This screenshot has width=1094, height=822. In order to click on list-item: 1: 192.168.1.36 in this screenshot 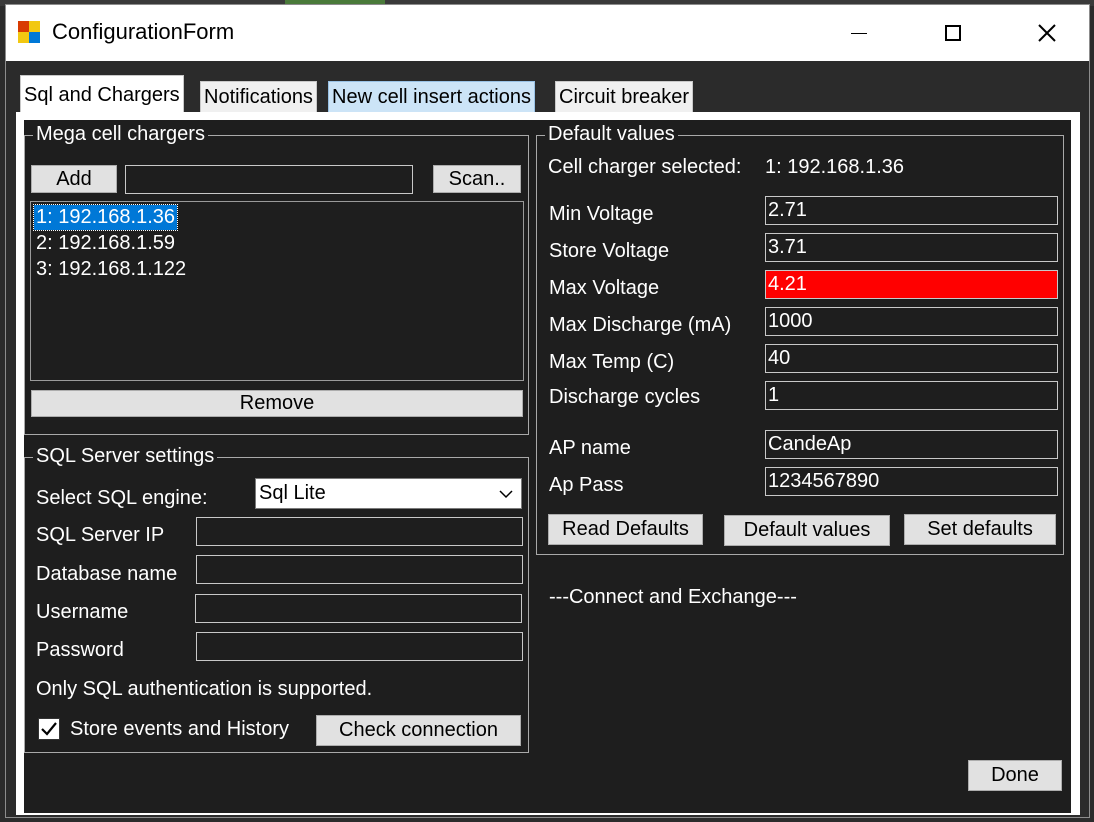, I will do `click(105, 217)`.